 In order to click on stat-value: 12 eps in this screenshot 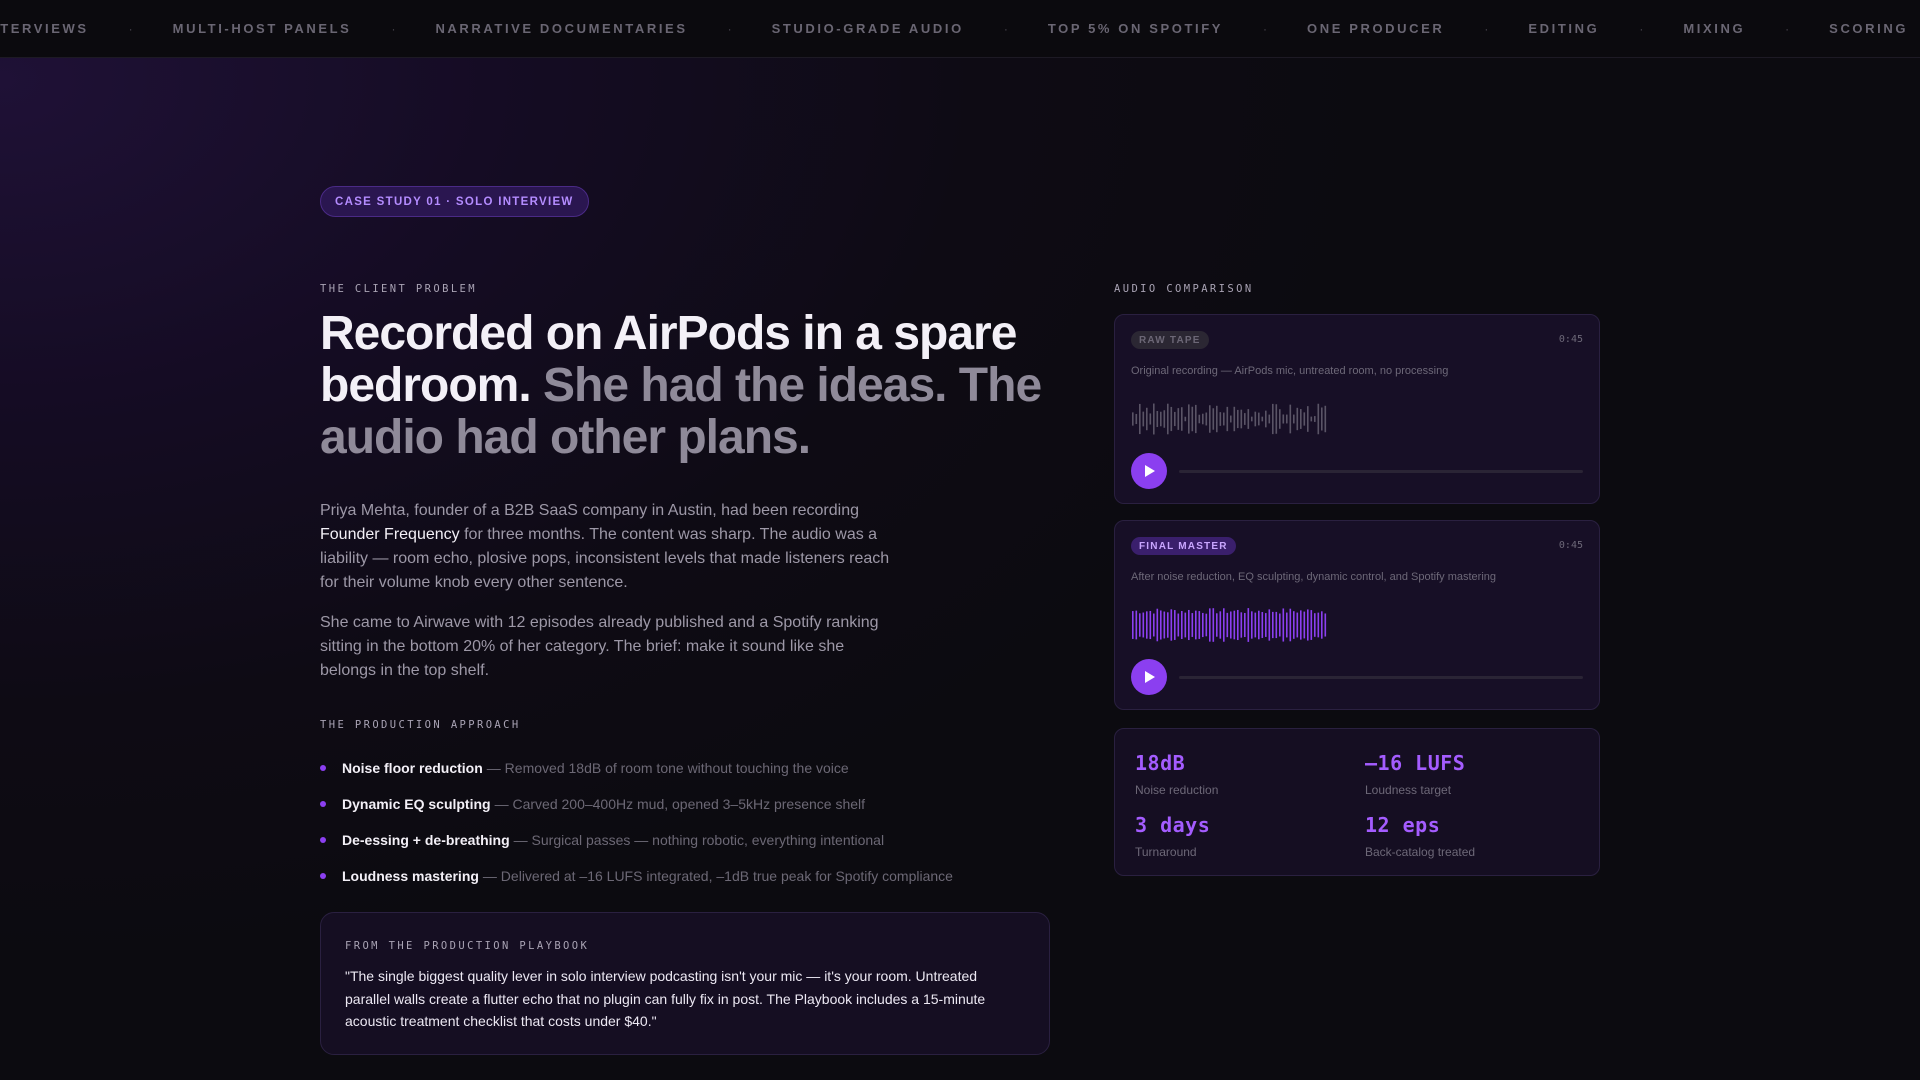, I will do `click(1403, 825)`.